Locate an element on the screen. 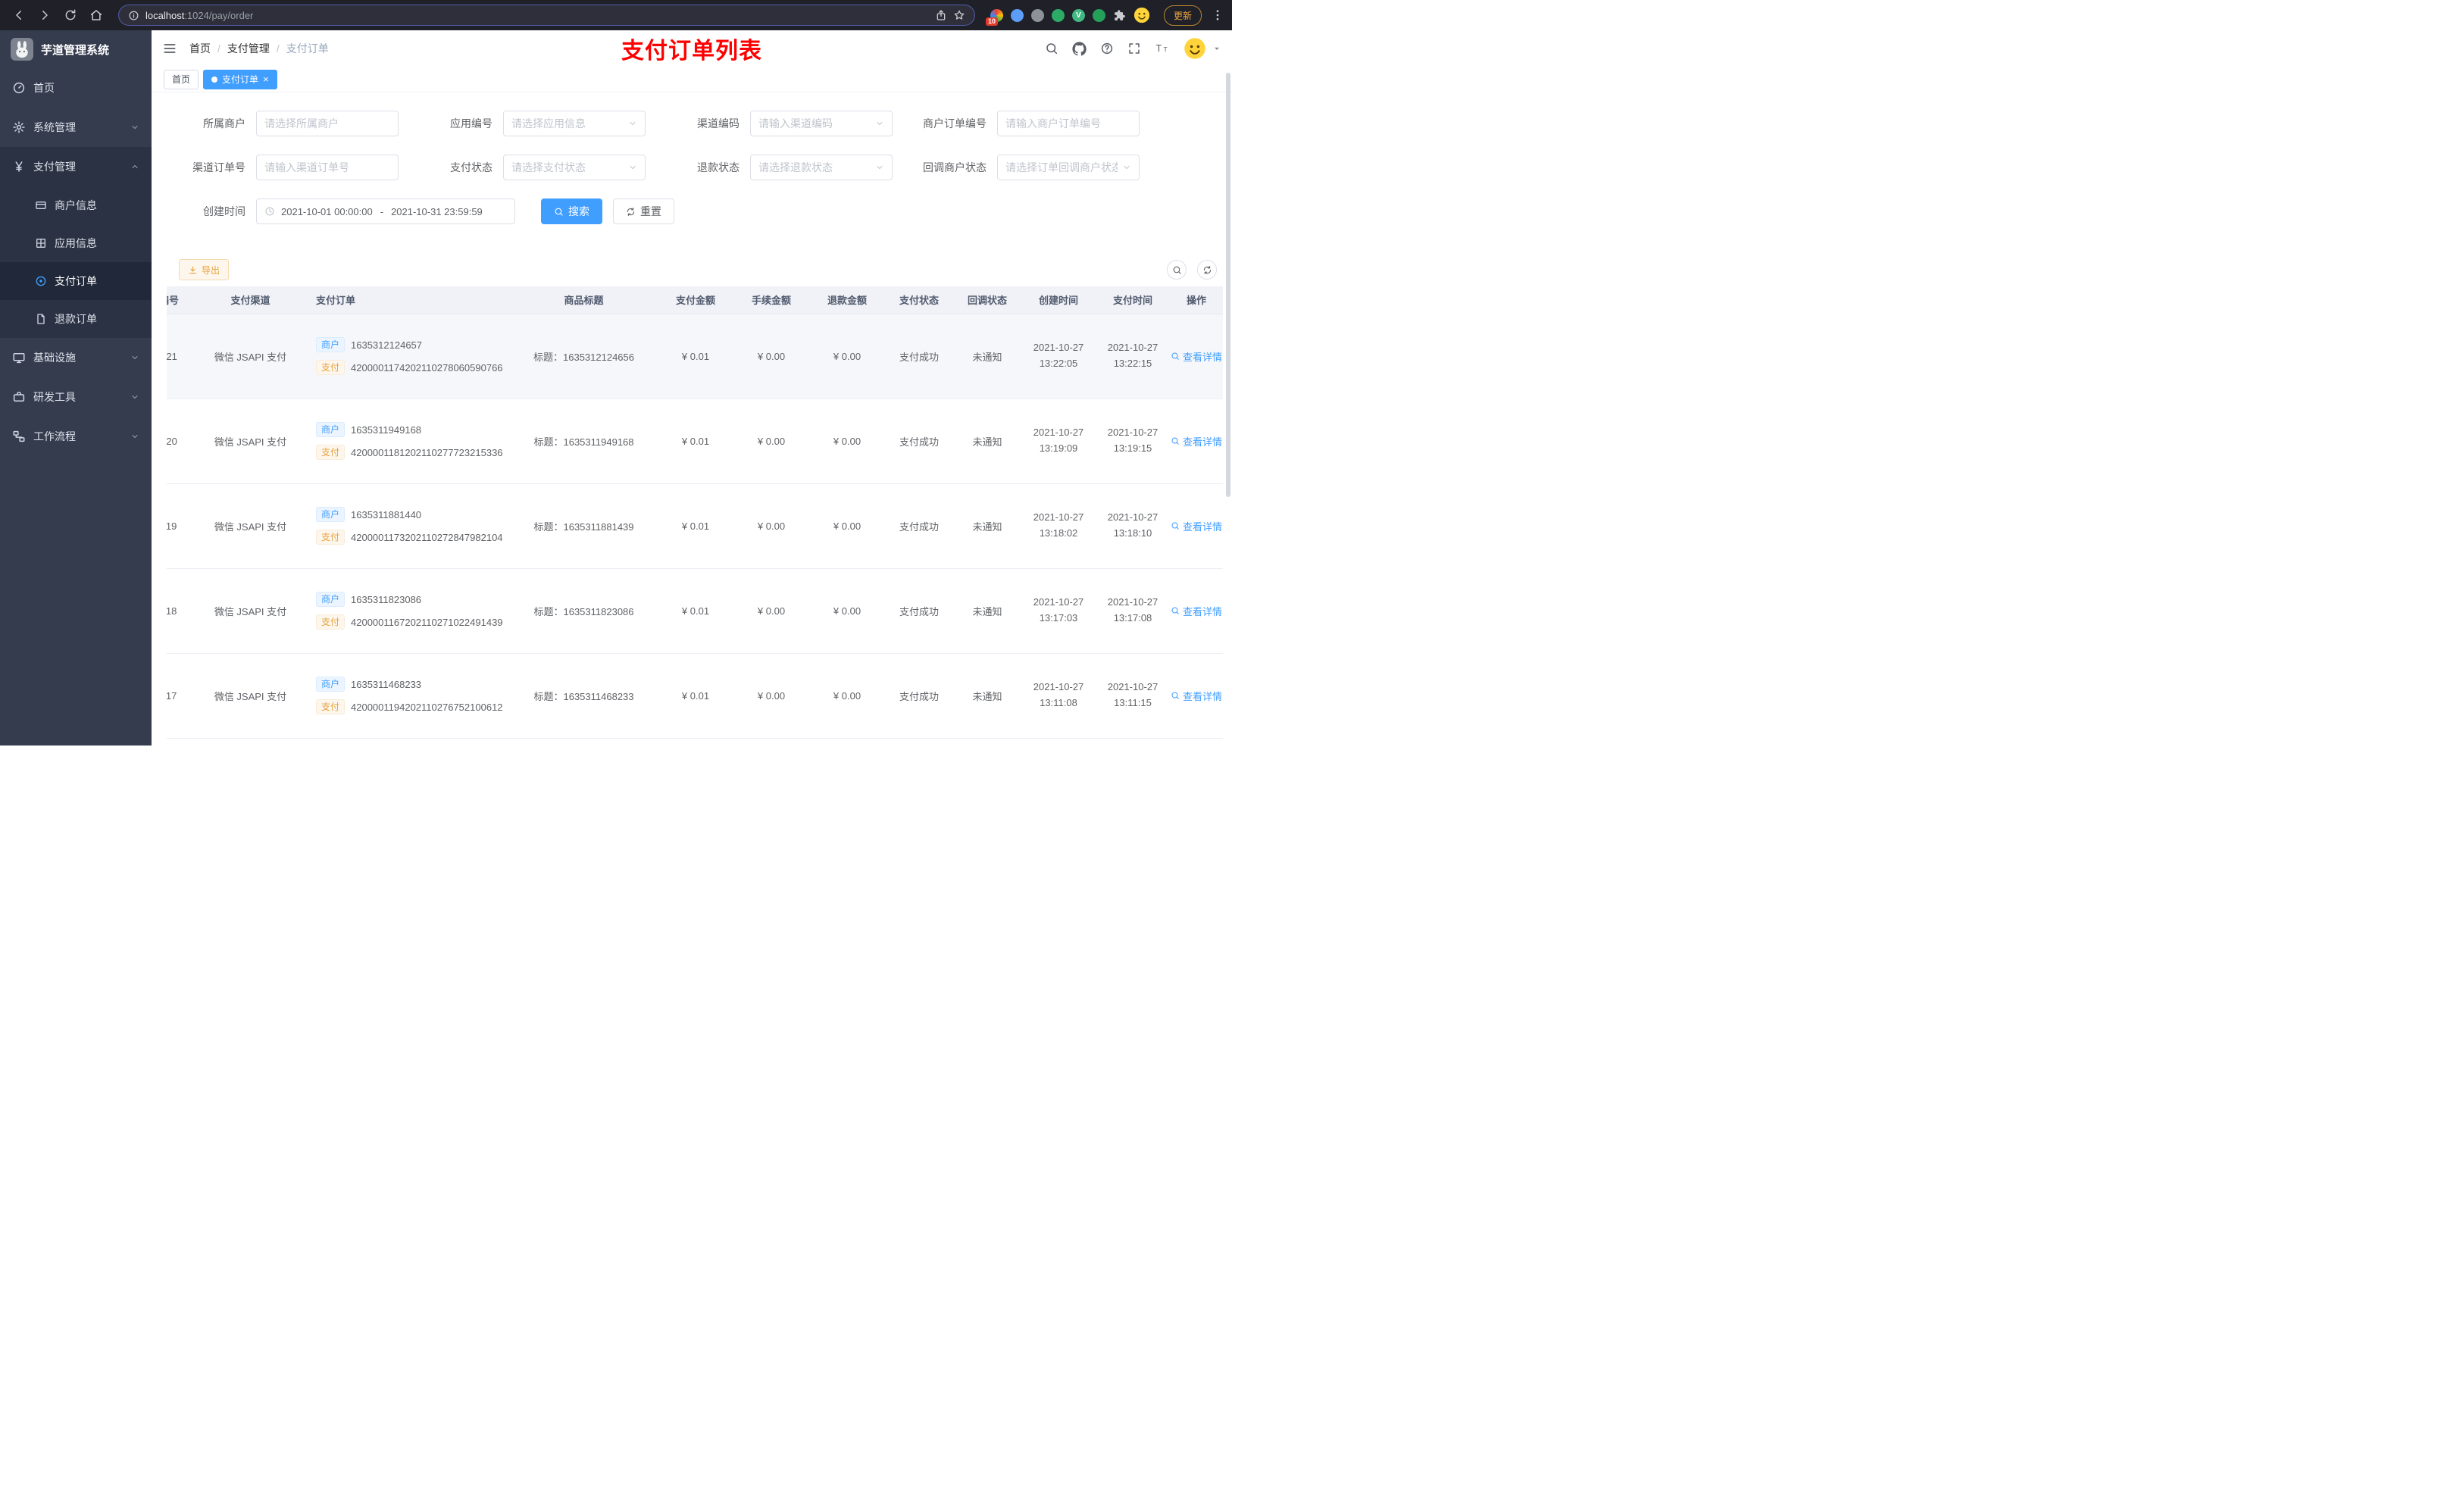 The height and width of the screenshot is (1491, 2464). export-button: 导出 is located at coordinates (204, 269).